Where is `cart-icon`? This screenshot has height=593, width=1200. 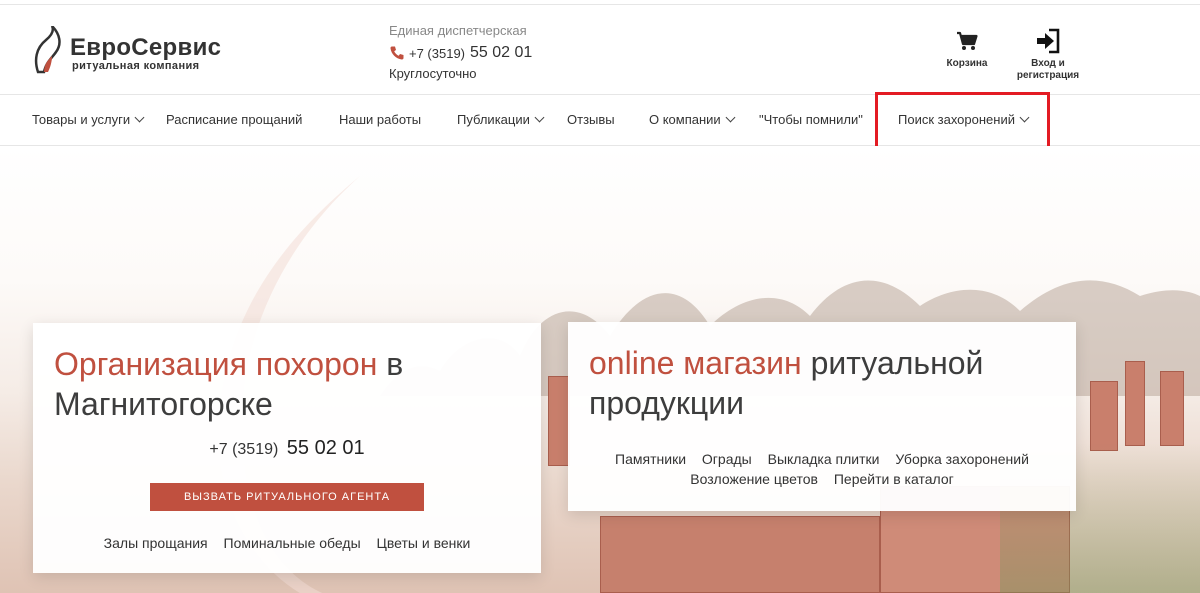
cart-icon is located at coordinates (967, 40).